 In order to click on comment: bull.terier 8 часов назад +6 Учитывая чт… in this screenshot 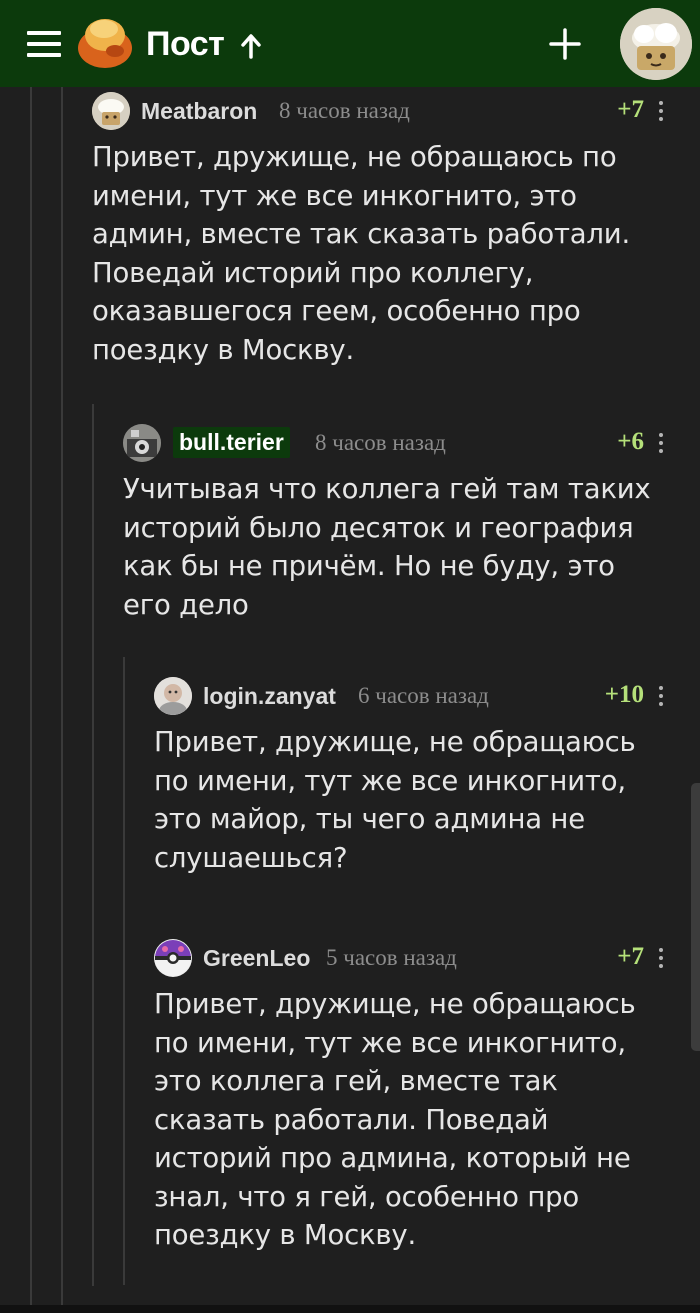, I will do `click(393, 522)`.